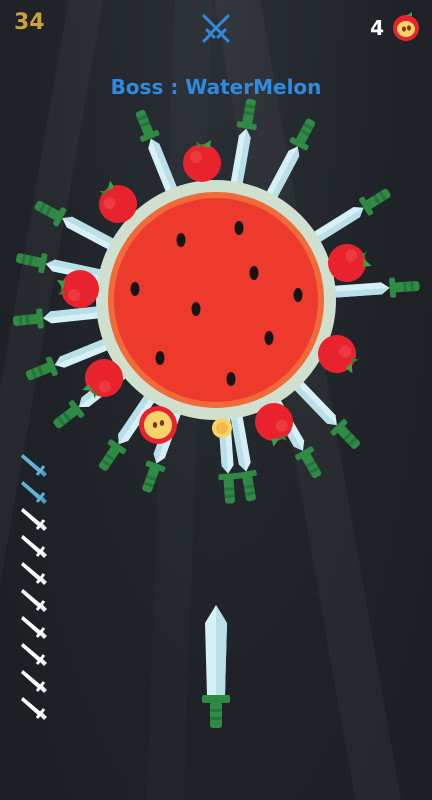  I want to click on knife-queue, so click(37, 587).